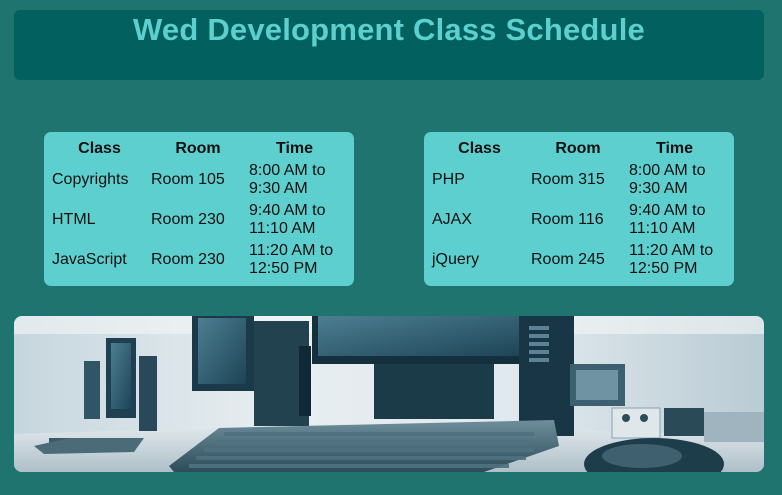 The image size is (782, 495). I want to click on table-row: HTML Room 230 9:40 AM to 11:10 AM, so click(196, 220).